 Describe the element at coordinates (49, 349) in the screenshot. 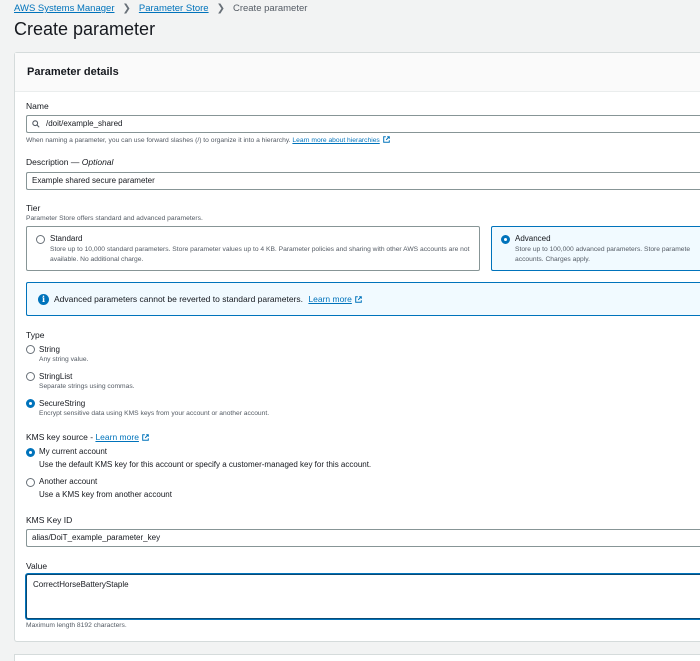

I see `type-string-title: String` at that location.